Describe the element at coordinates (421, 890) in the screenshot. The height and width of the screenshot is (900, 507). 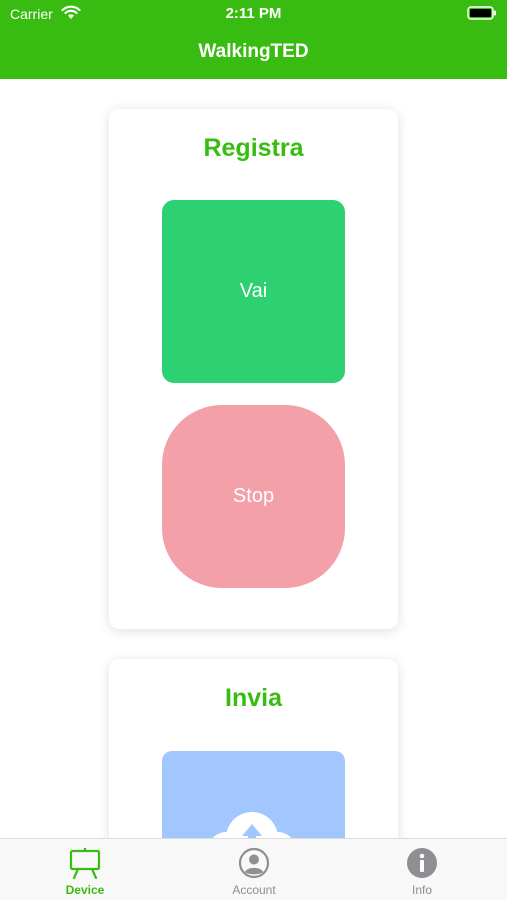
I see `tab-info-label: Info` at that location.